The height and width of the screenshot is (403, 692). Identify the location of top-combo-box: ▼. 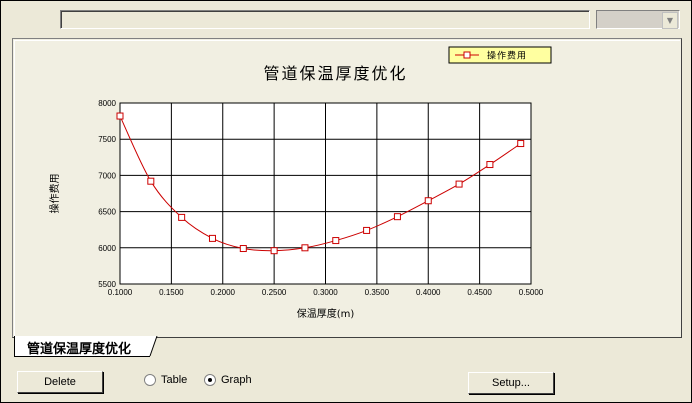
(638, 19).